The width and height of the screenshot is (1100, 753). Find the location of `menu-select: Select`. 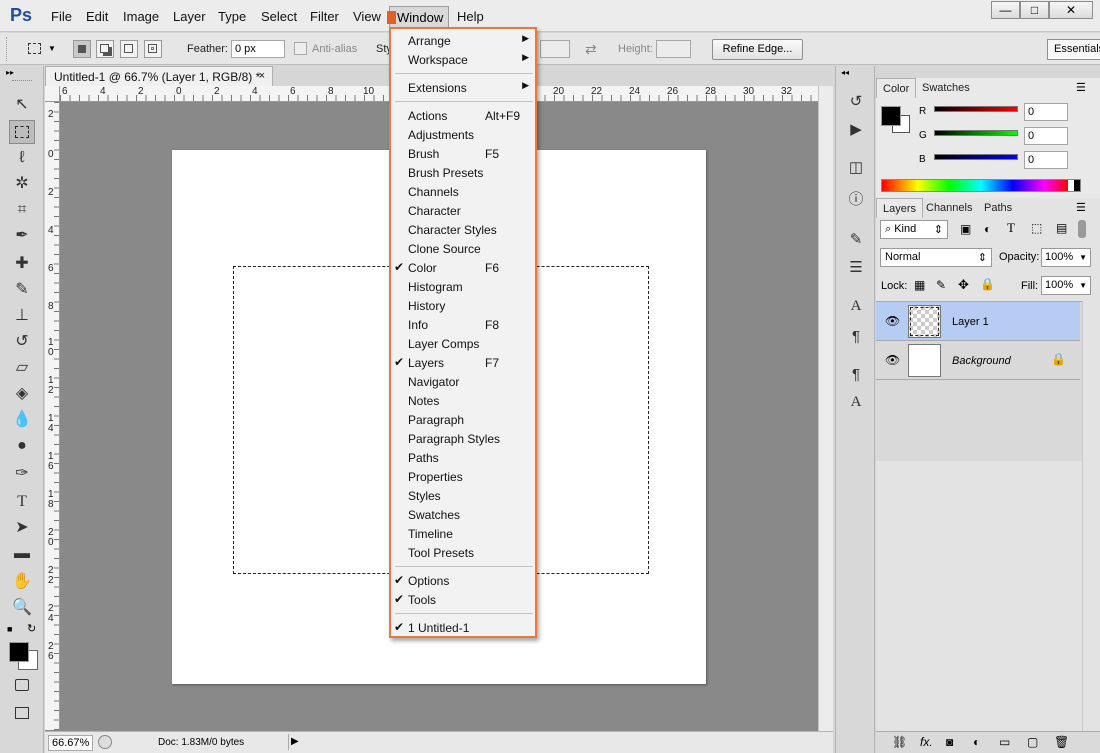

menu-select: Select is located at coordinates (279, 16).